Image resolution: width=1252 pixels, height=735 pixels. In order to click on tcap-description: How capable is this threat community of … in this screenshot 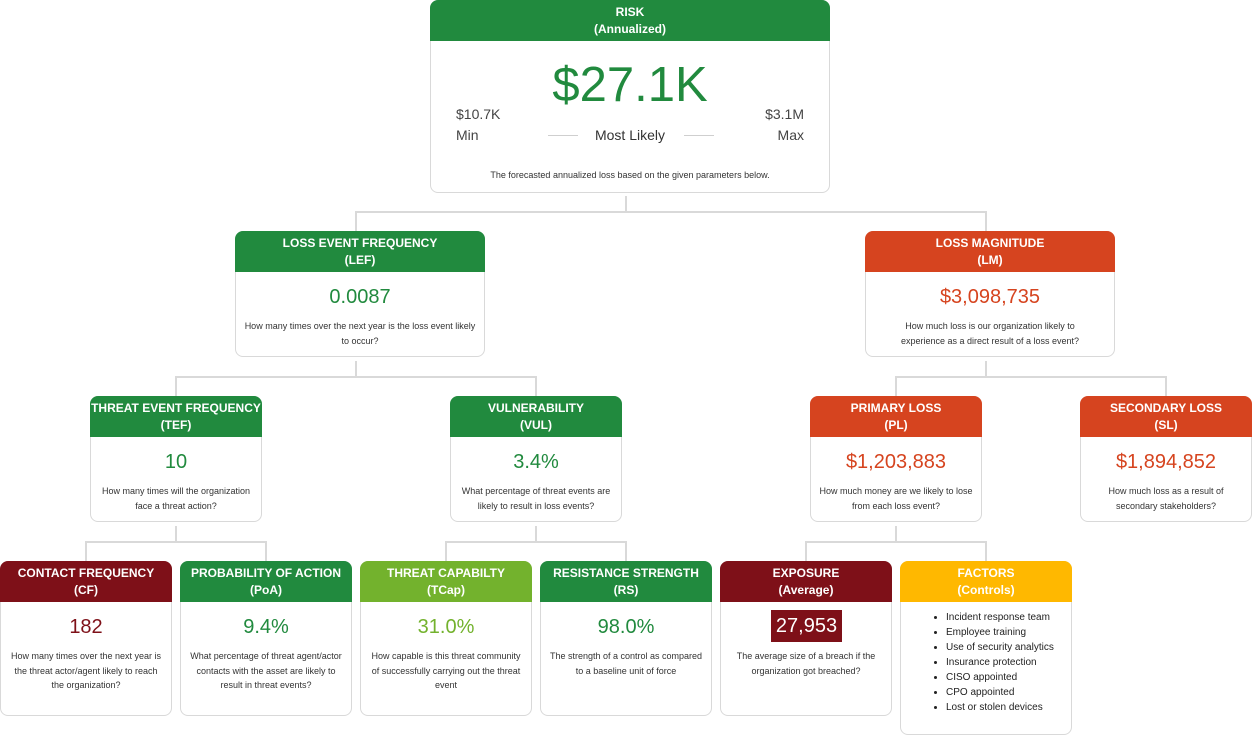, I will do `click(446, 670)`.